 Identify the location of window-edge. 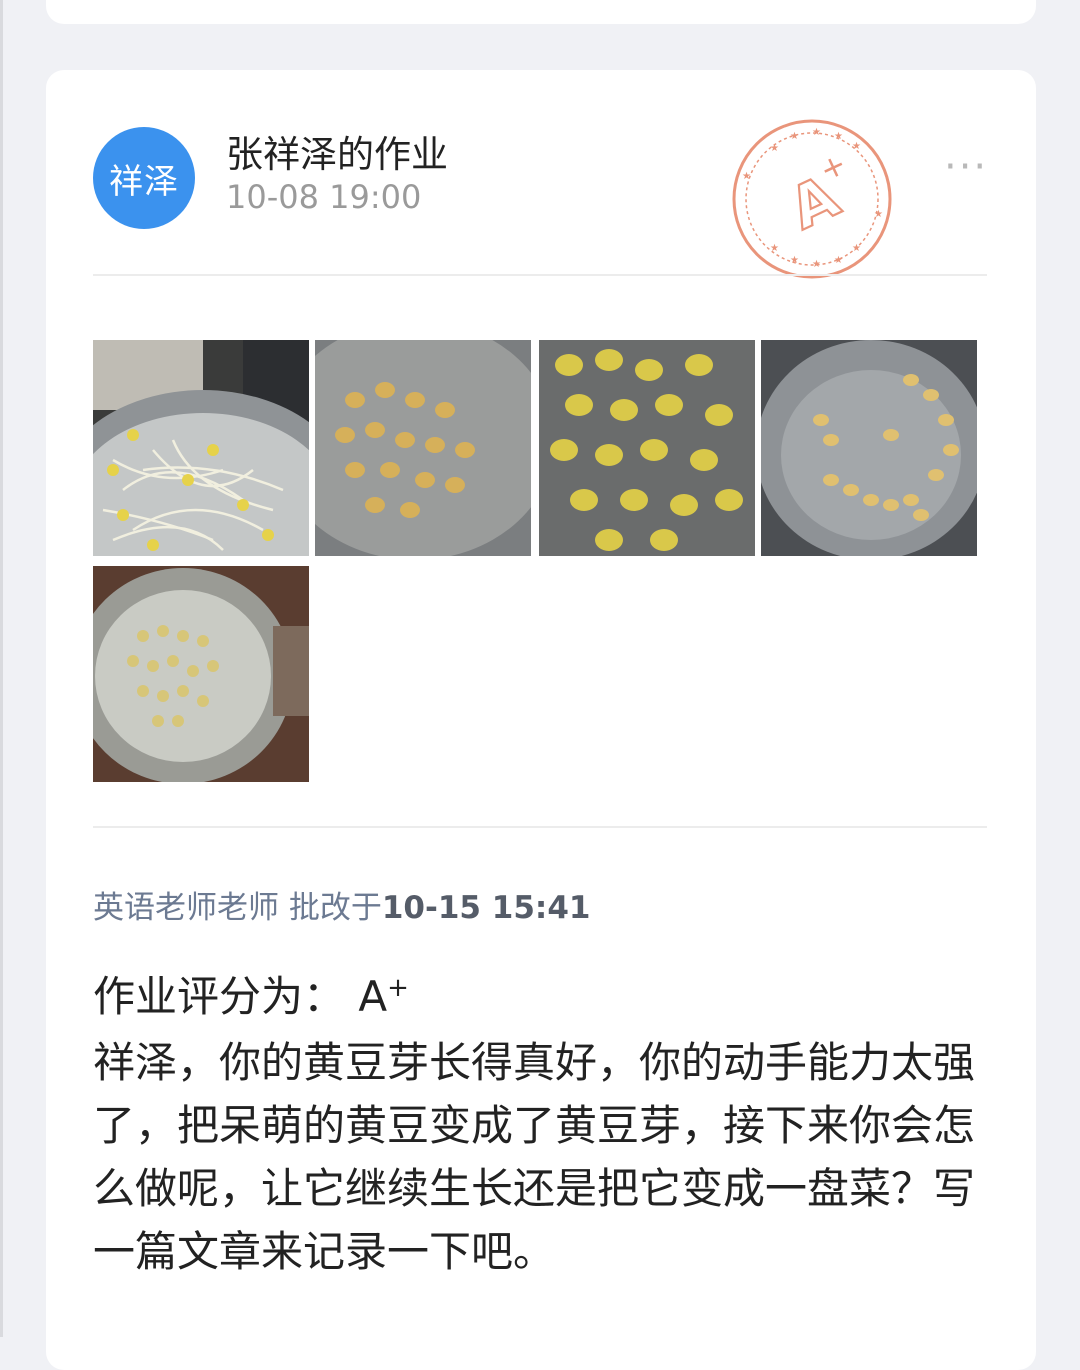
(1, 668).